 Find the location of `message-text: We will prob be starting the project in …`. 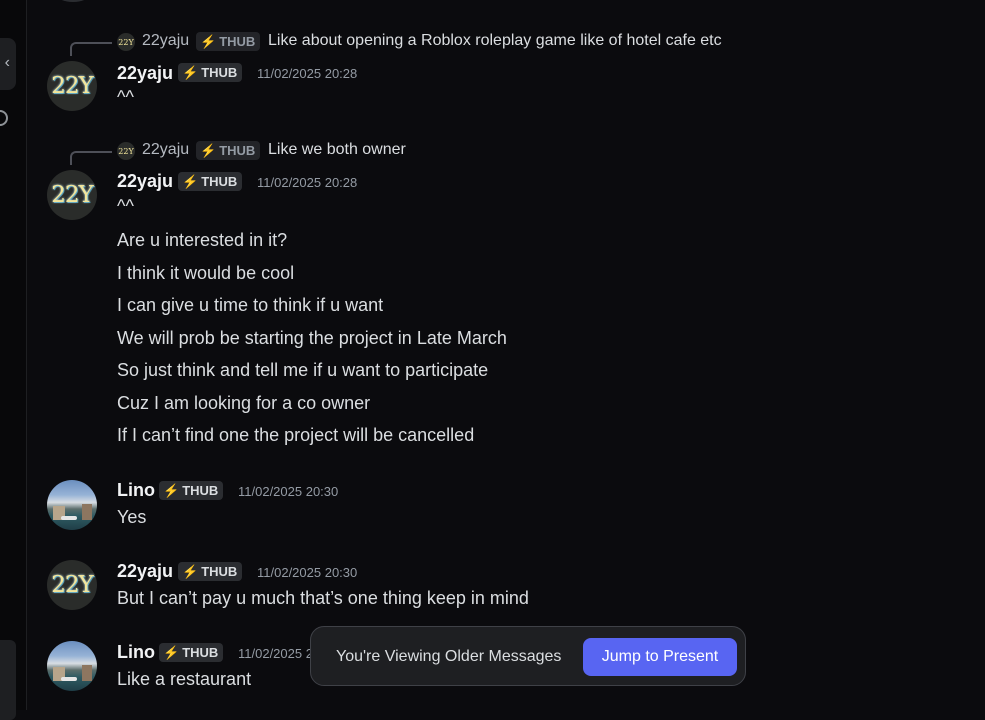

message-text: We will prob be starting the project in … is located at coordinates (312, 338).